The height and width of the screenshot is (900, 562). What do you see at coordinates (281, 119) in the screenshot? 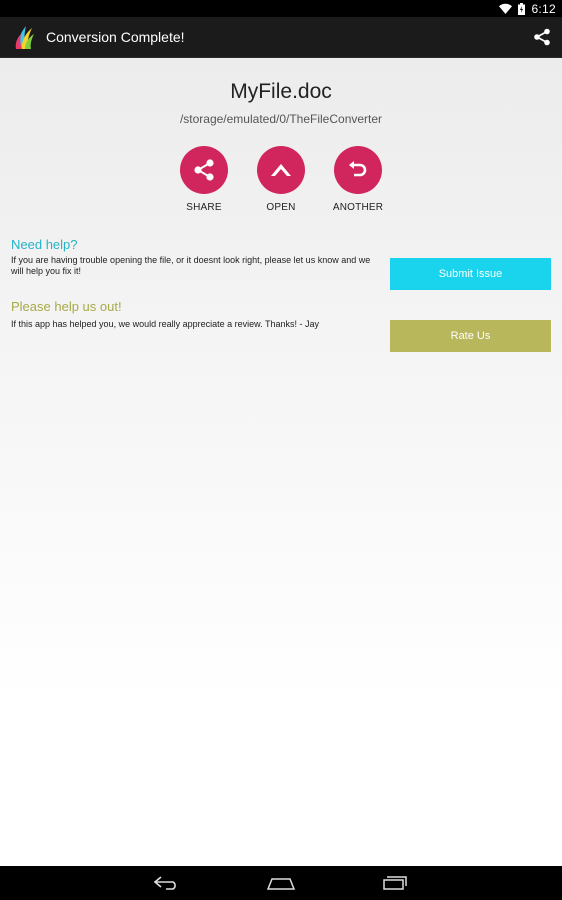
I see `file-path: /storage/emulated/0/TheFileConverter` at bounding box center [281, 119].